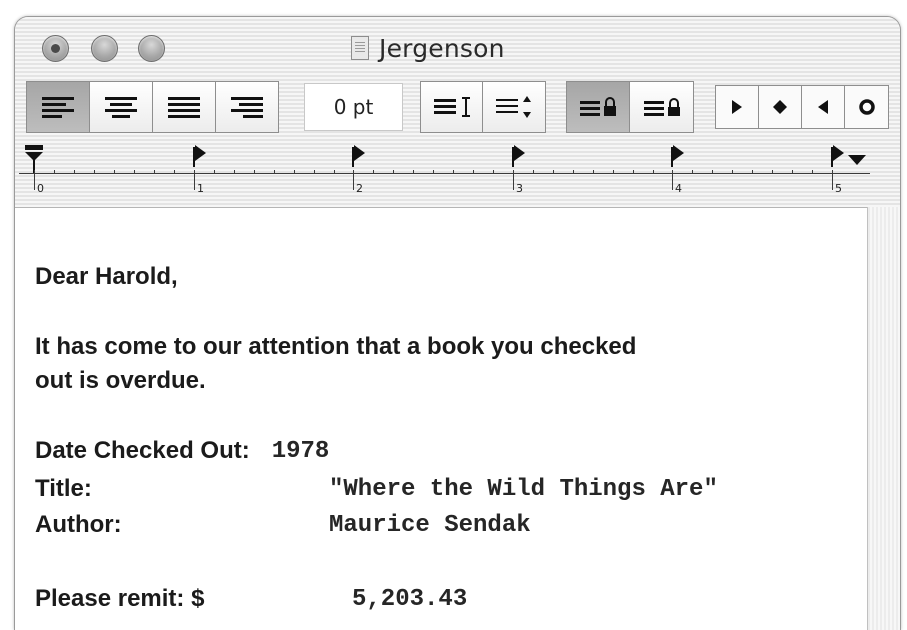 The image size is (907, 630). Describe the element at coordinates (106, 276) in the screenshot. I see `greeting-line: Dear Harold,` at that location.